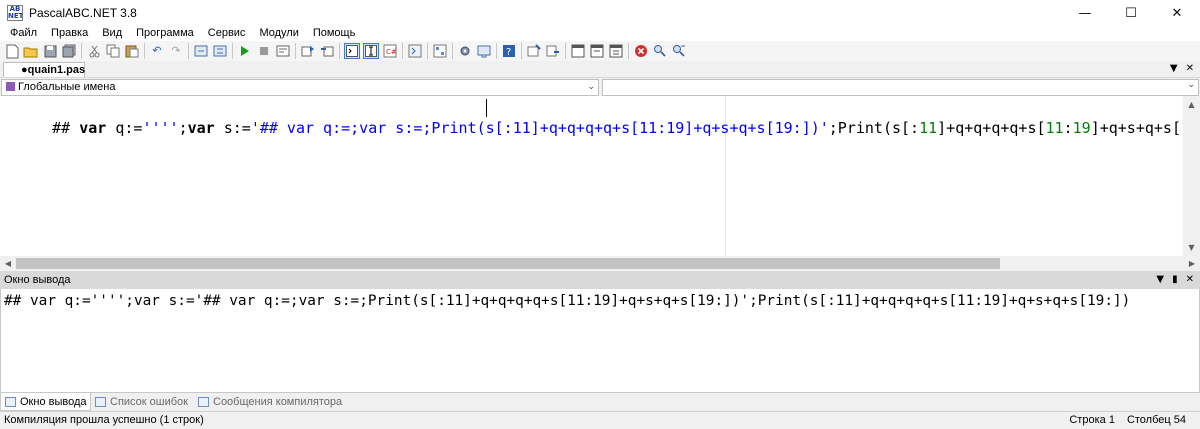 The width and height of the screenshot is (1200, 429). What do you see at coordinates (232, 128) in the screenshot?
I see `code-token: s:=` at bounding box center [232, 128].